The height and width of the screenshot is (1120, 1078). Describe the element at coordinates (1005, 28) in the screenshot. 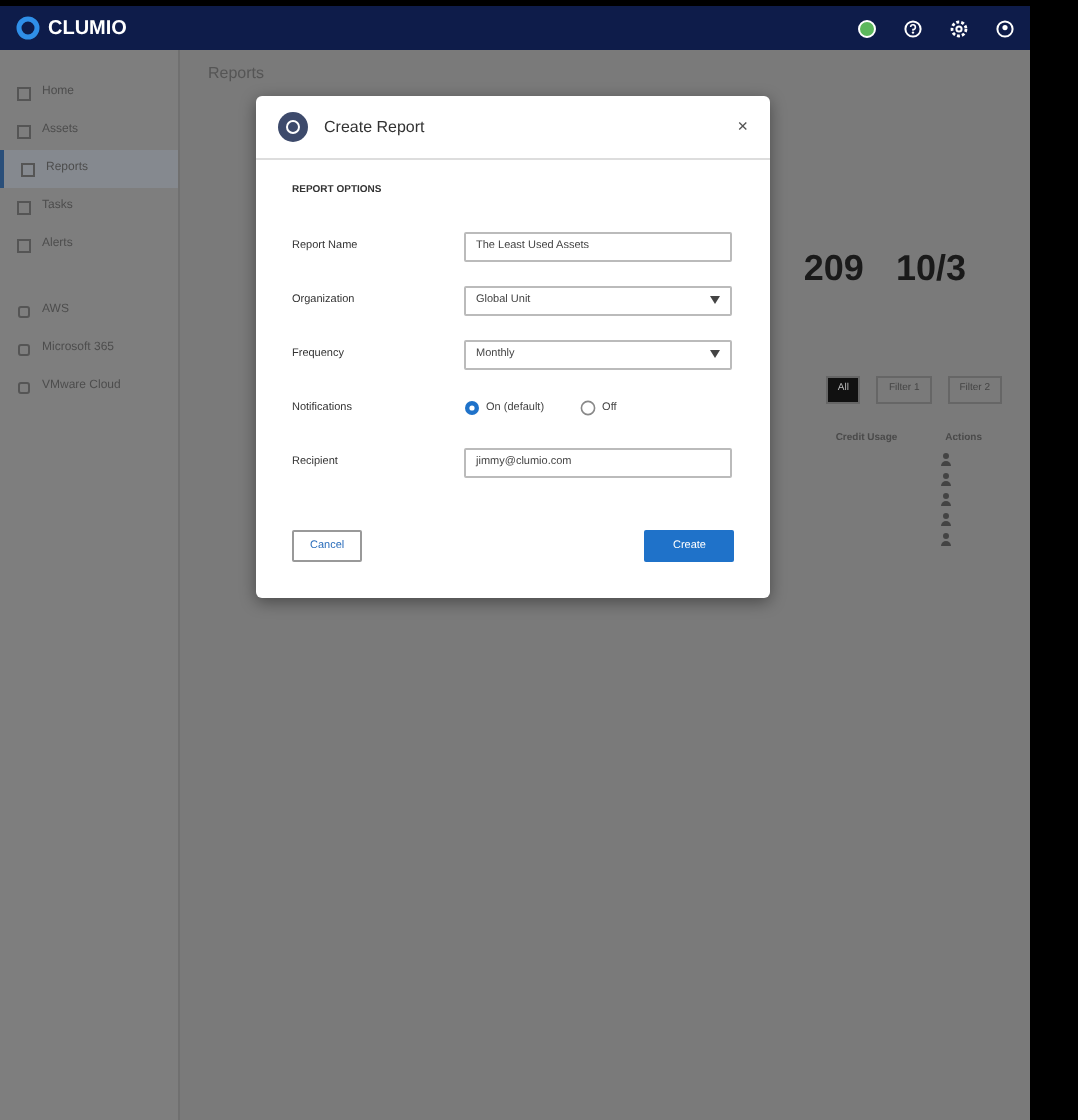

I see `user-icon` at that location.